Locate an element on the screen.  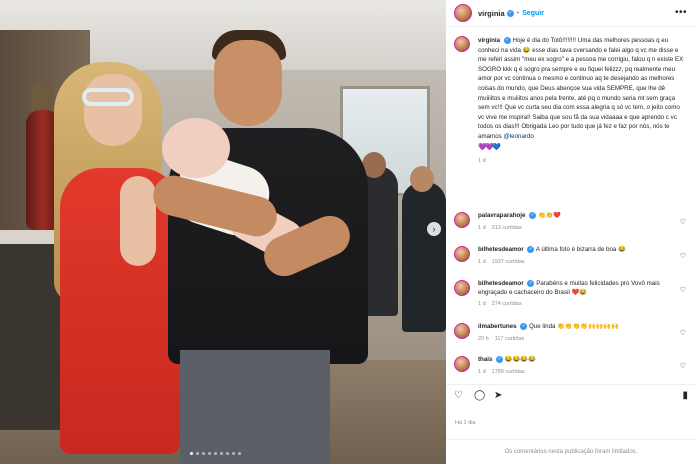
photo-sunglasses is located at coordinates (108, 97).